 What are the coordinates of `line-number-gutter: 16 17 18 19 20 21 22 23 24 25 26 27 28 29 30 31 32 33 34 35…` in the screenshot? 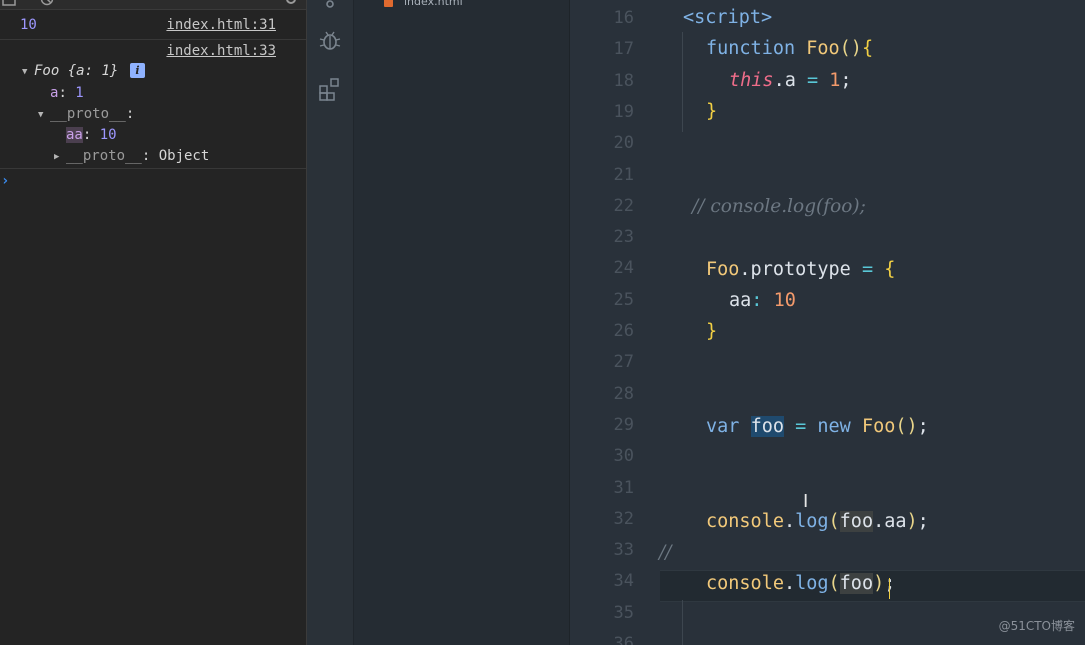 It's located at (610, 322).